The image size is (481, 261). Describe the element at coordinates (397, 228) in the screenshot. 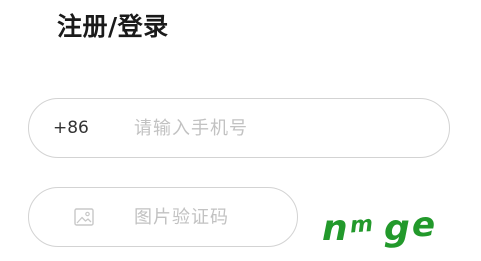

I see `captcha-char-3: g` at that location.